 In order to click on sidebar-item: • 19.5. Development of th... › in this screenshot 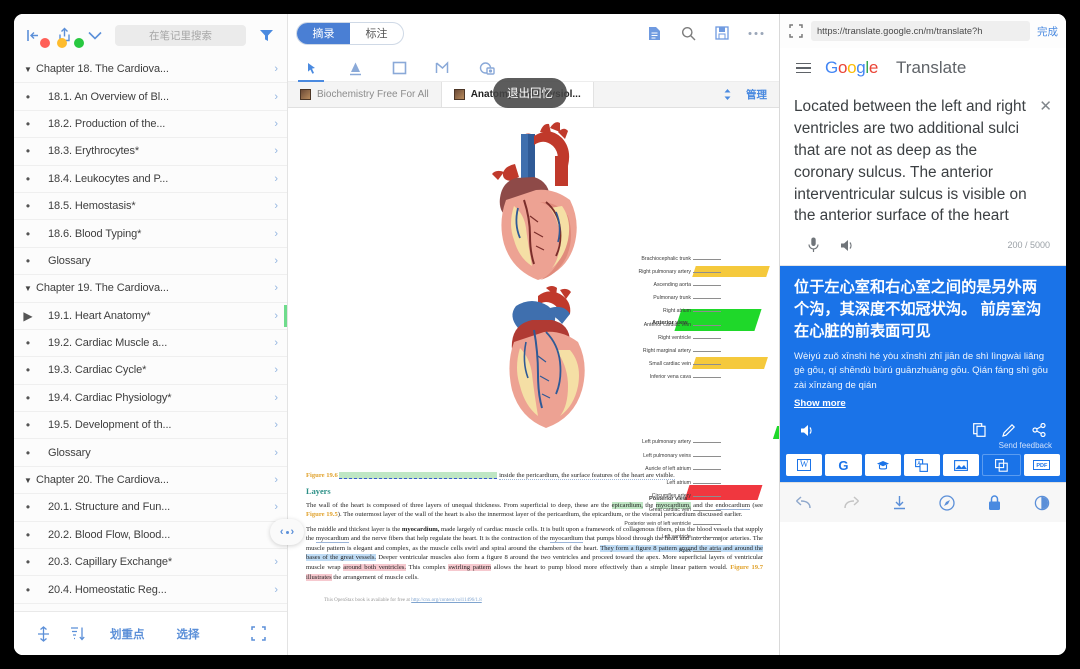, I will do `click(150, 426)`.